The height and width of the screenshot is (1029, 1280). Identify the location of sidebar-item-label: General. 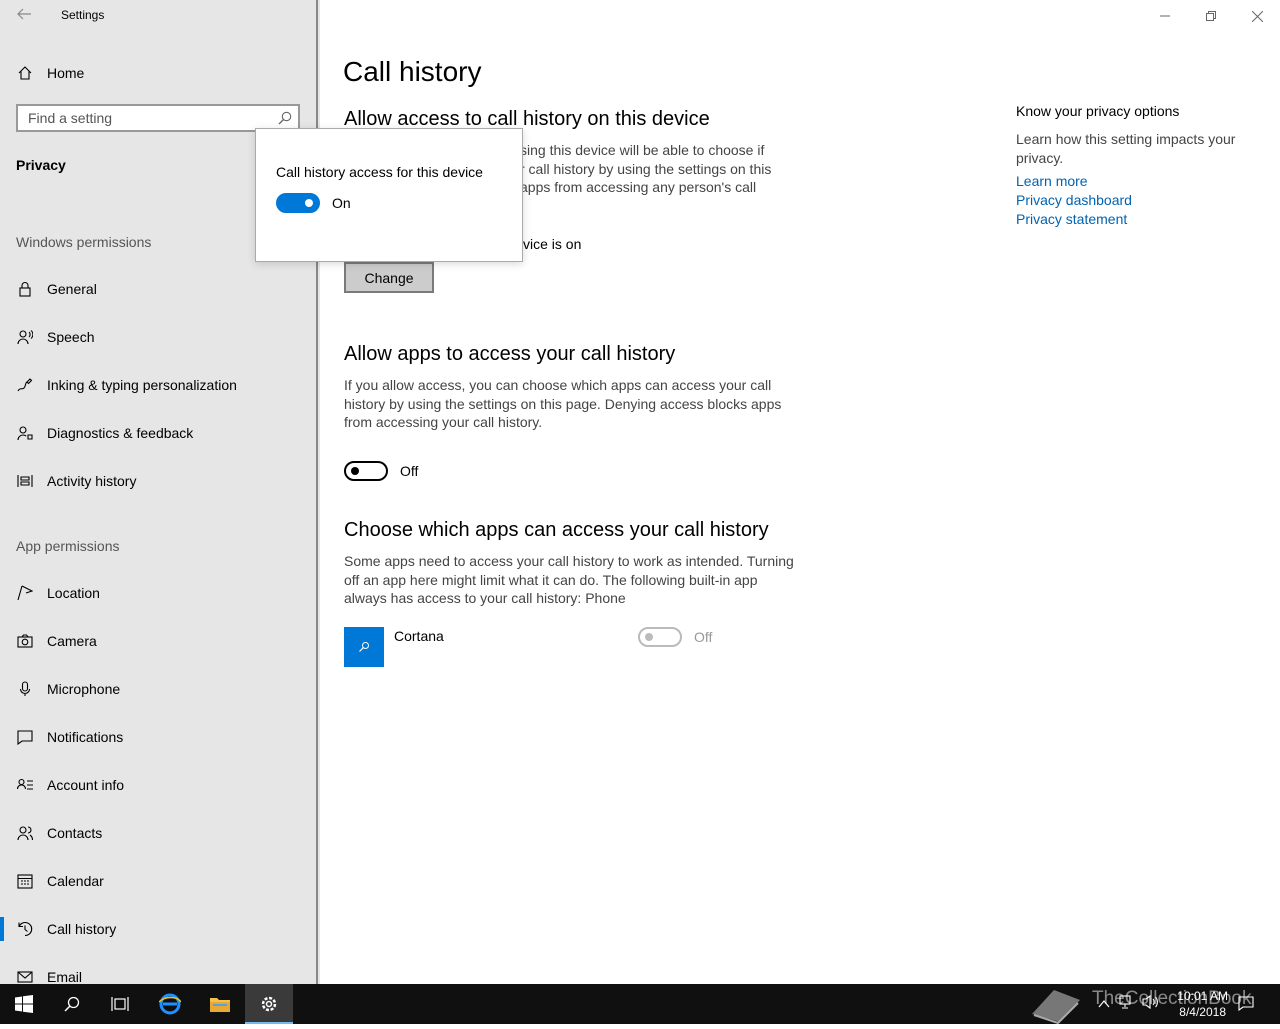
(72, 289).